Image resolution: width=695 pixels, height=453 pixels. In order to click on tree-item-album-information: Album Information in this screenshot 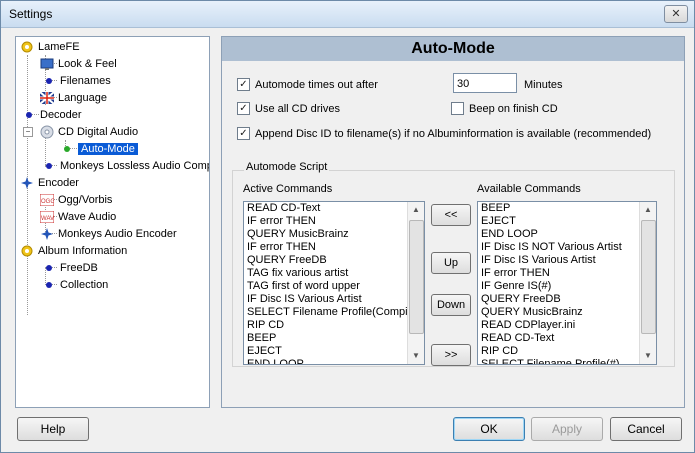, I will do `click(73, 251)`.